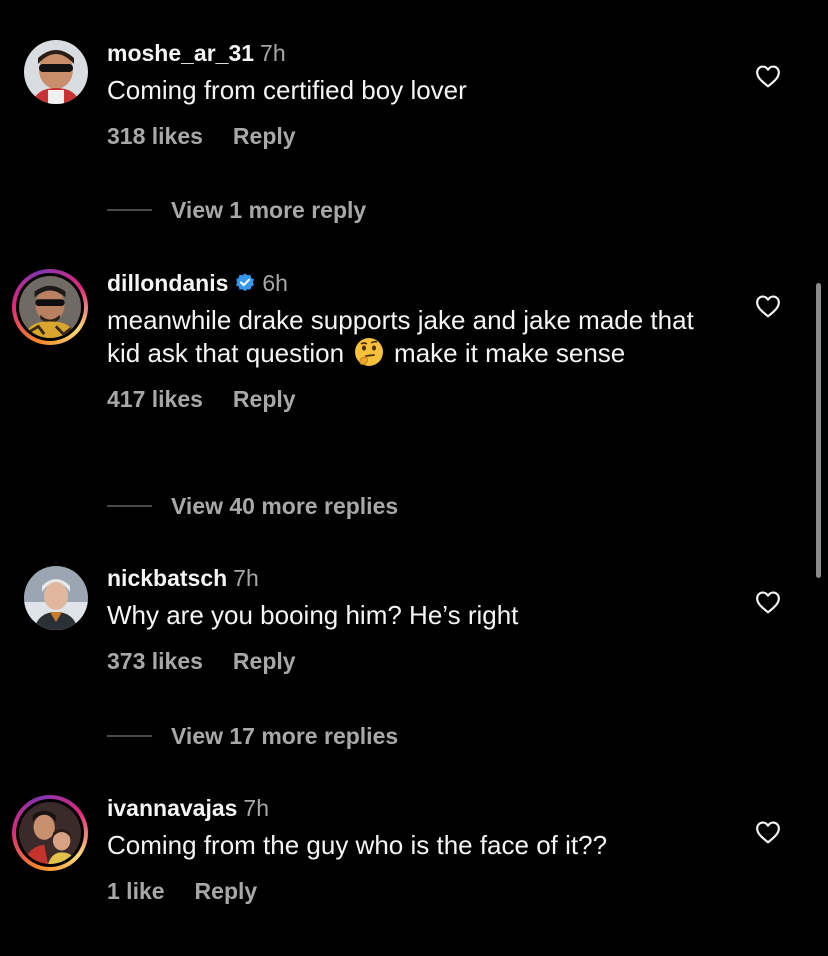 Image resolution: width=828 pixels, height=956 pixels. What do you see at coordinates (818, 430) in the screenshot?
I see `scrollbar` at bounding box center [818, 430].